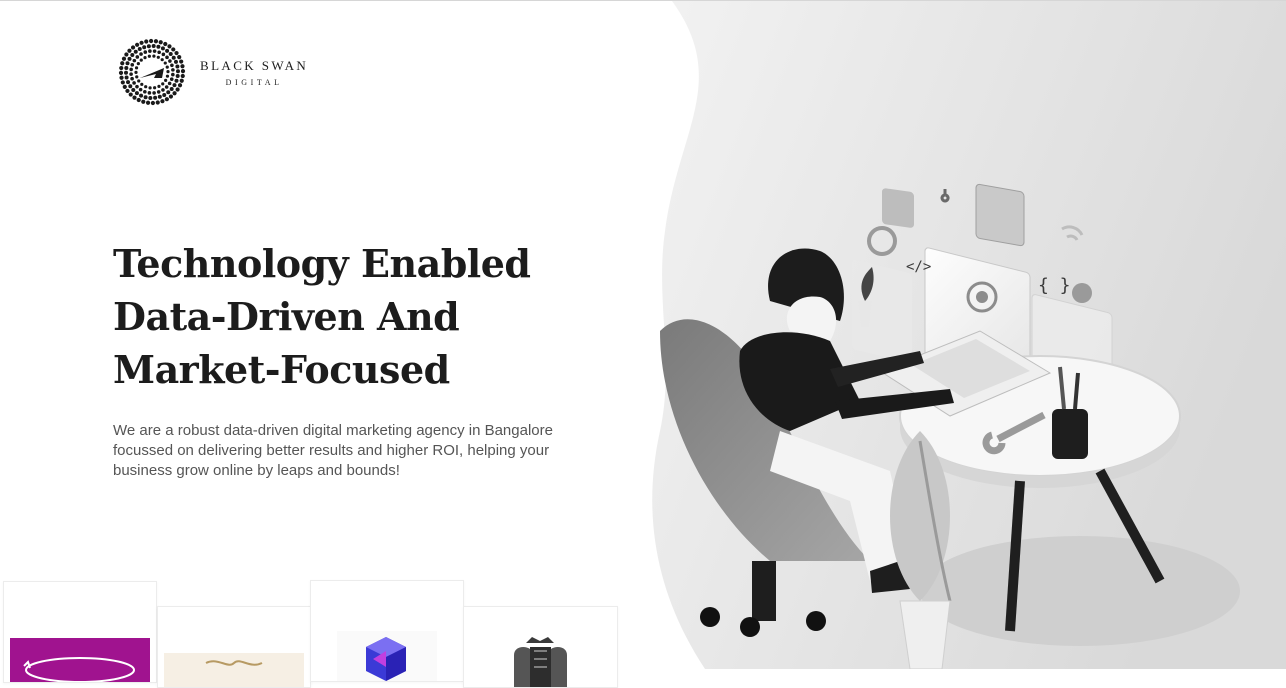 The height and width of the screenshot is (688, 1286). Describe the element at coordinates (540, 662) in the screenshot. I see `royal-crest-logo-icon` at that location.